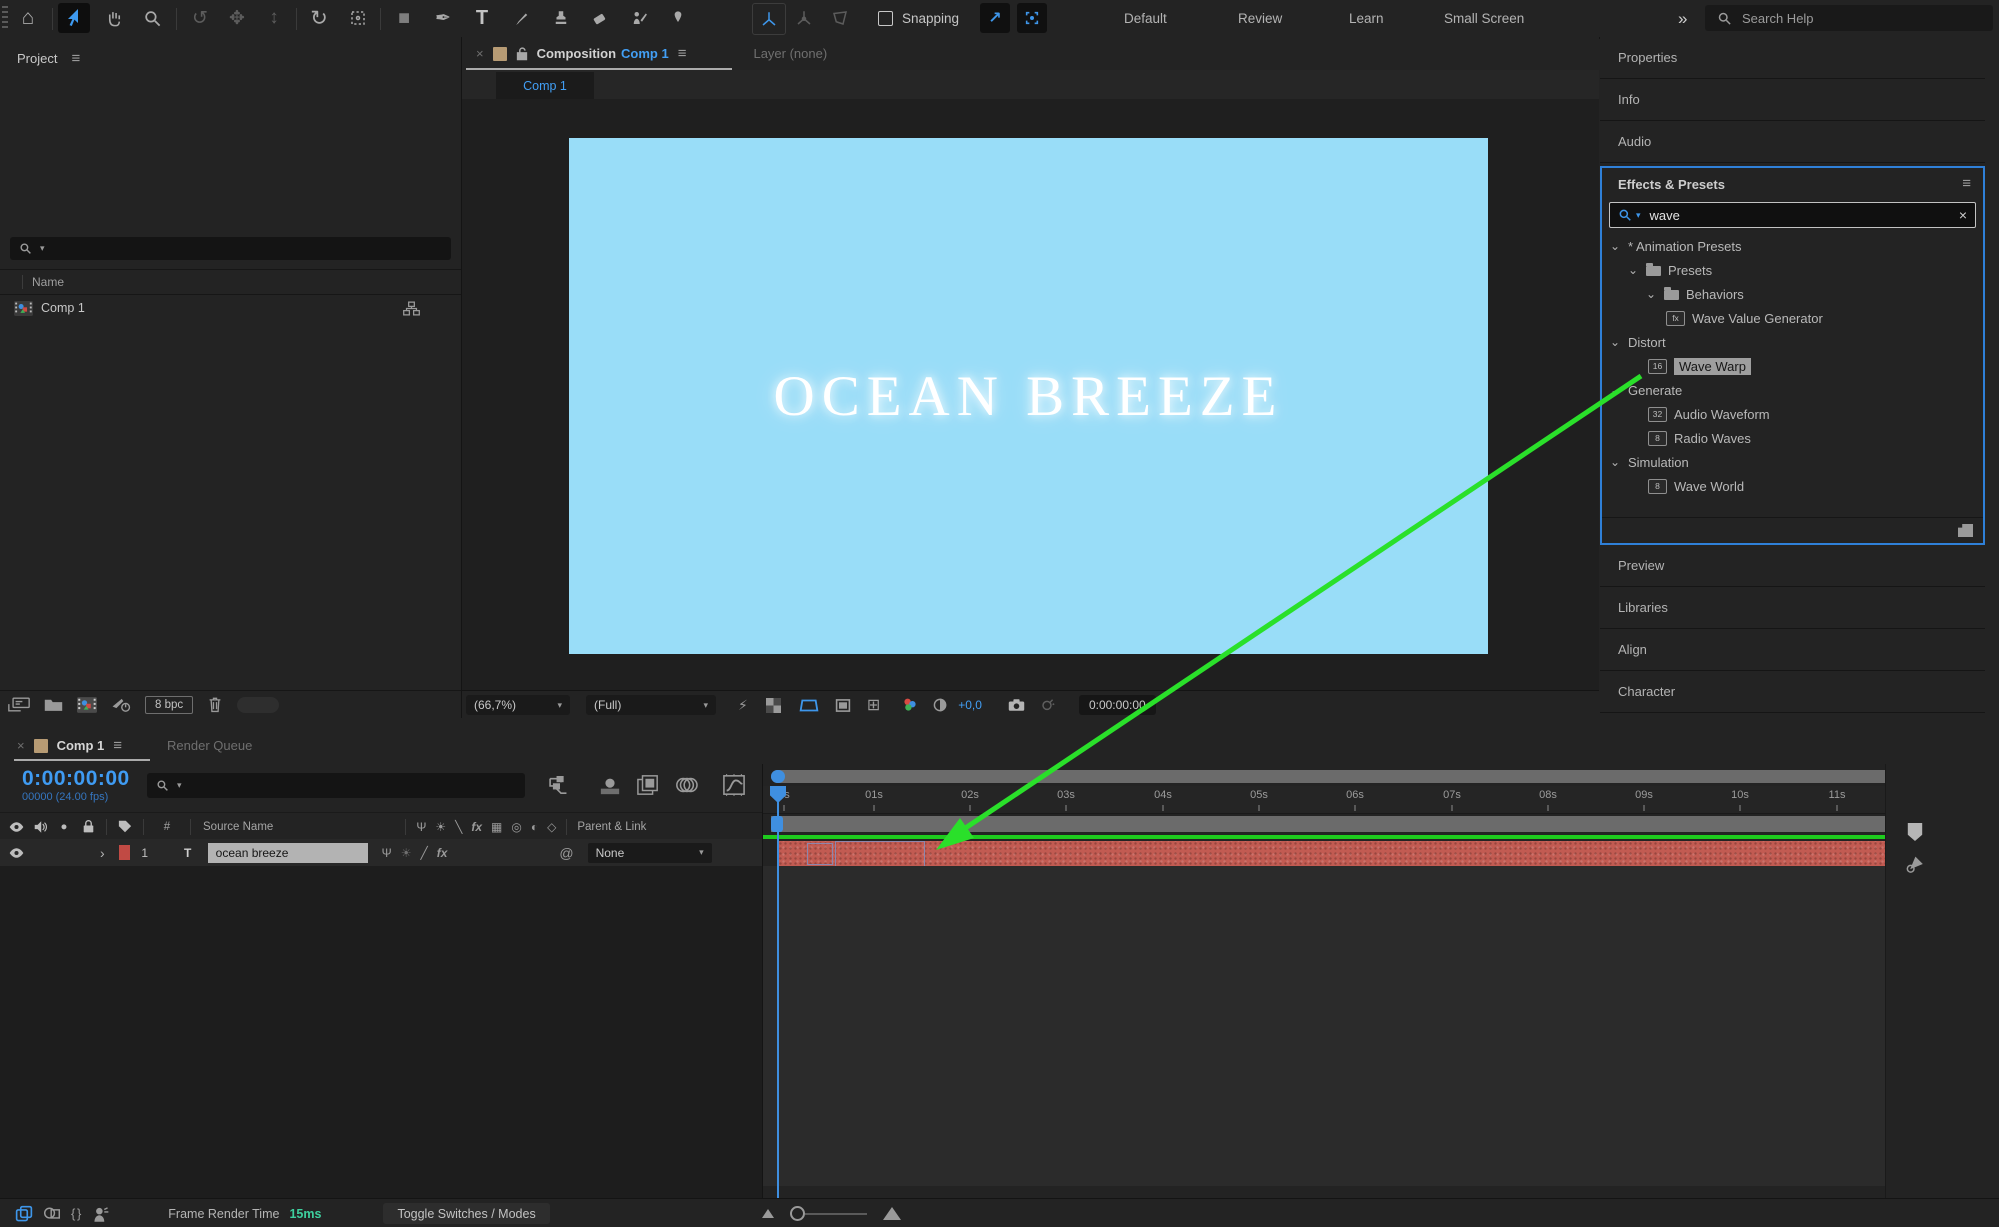  Describe the element at coordinates (1792, 366) in the screenshot. I see `effects-tree-item-wave-warp: 16 Wave Warp` at that location.